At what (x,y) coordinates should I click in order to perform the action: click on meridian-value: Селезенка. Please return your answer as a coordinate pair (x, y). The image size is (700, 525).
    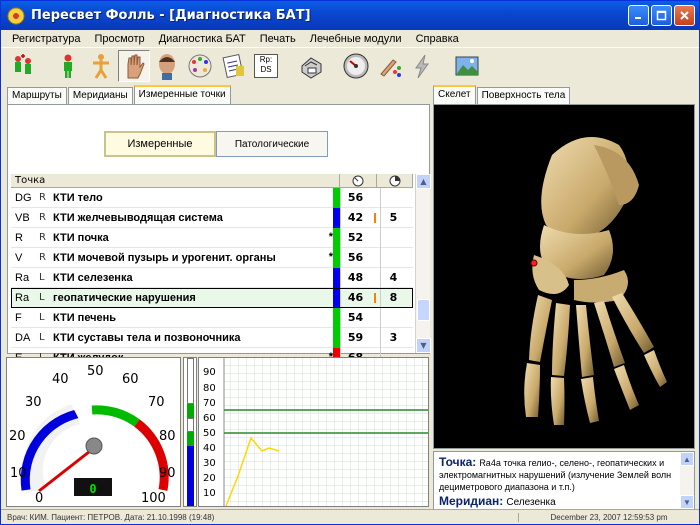
    Looking at the image, I should click on (531, 502).